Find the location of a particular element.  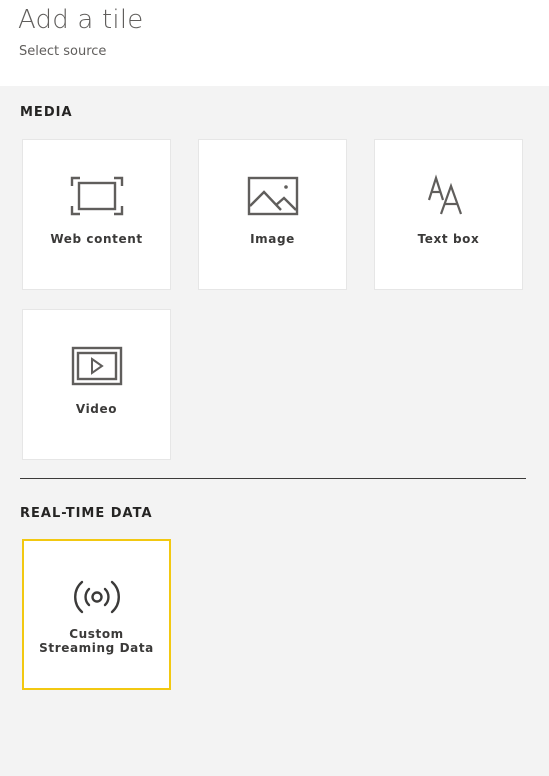

tile-custom-streaming-data: Custom Streaming Data is located at coordinates (96, 614).